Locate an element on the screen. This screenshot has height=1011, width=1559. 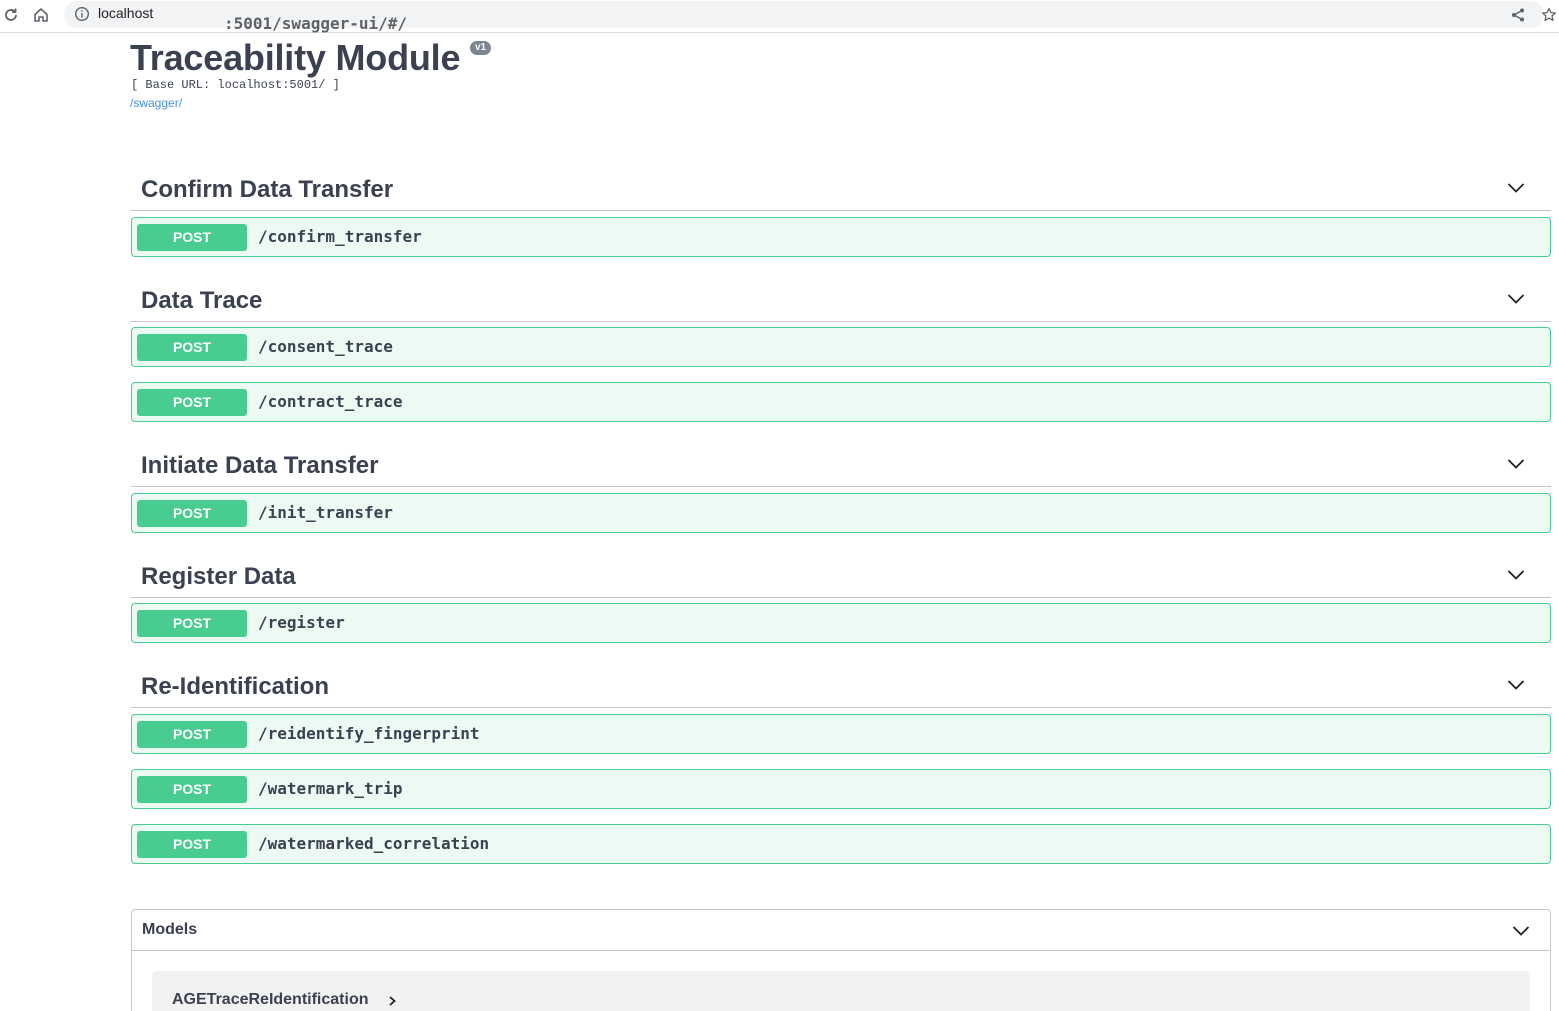
operation-post-watermark-trip: POST /watermark_trip is located at coordinates (841, 789).